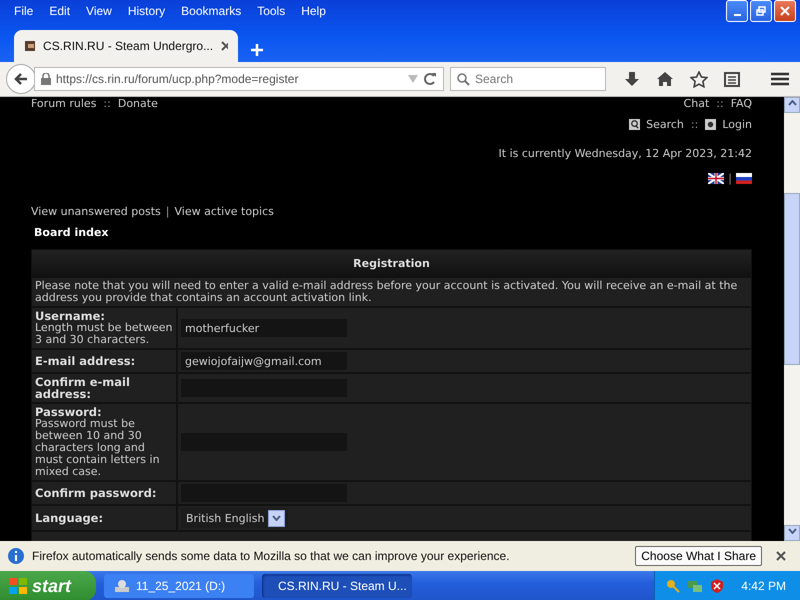 This screenshot has height=600, width=800. I want to click on field-label: Confirm e-mail address:, so click(83, 388).